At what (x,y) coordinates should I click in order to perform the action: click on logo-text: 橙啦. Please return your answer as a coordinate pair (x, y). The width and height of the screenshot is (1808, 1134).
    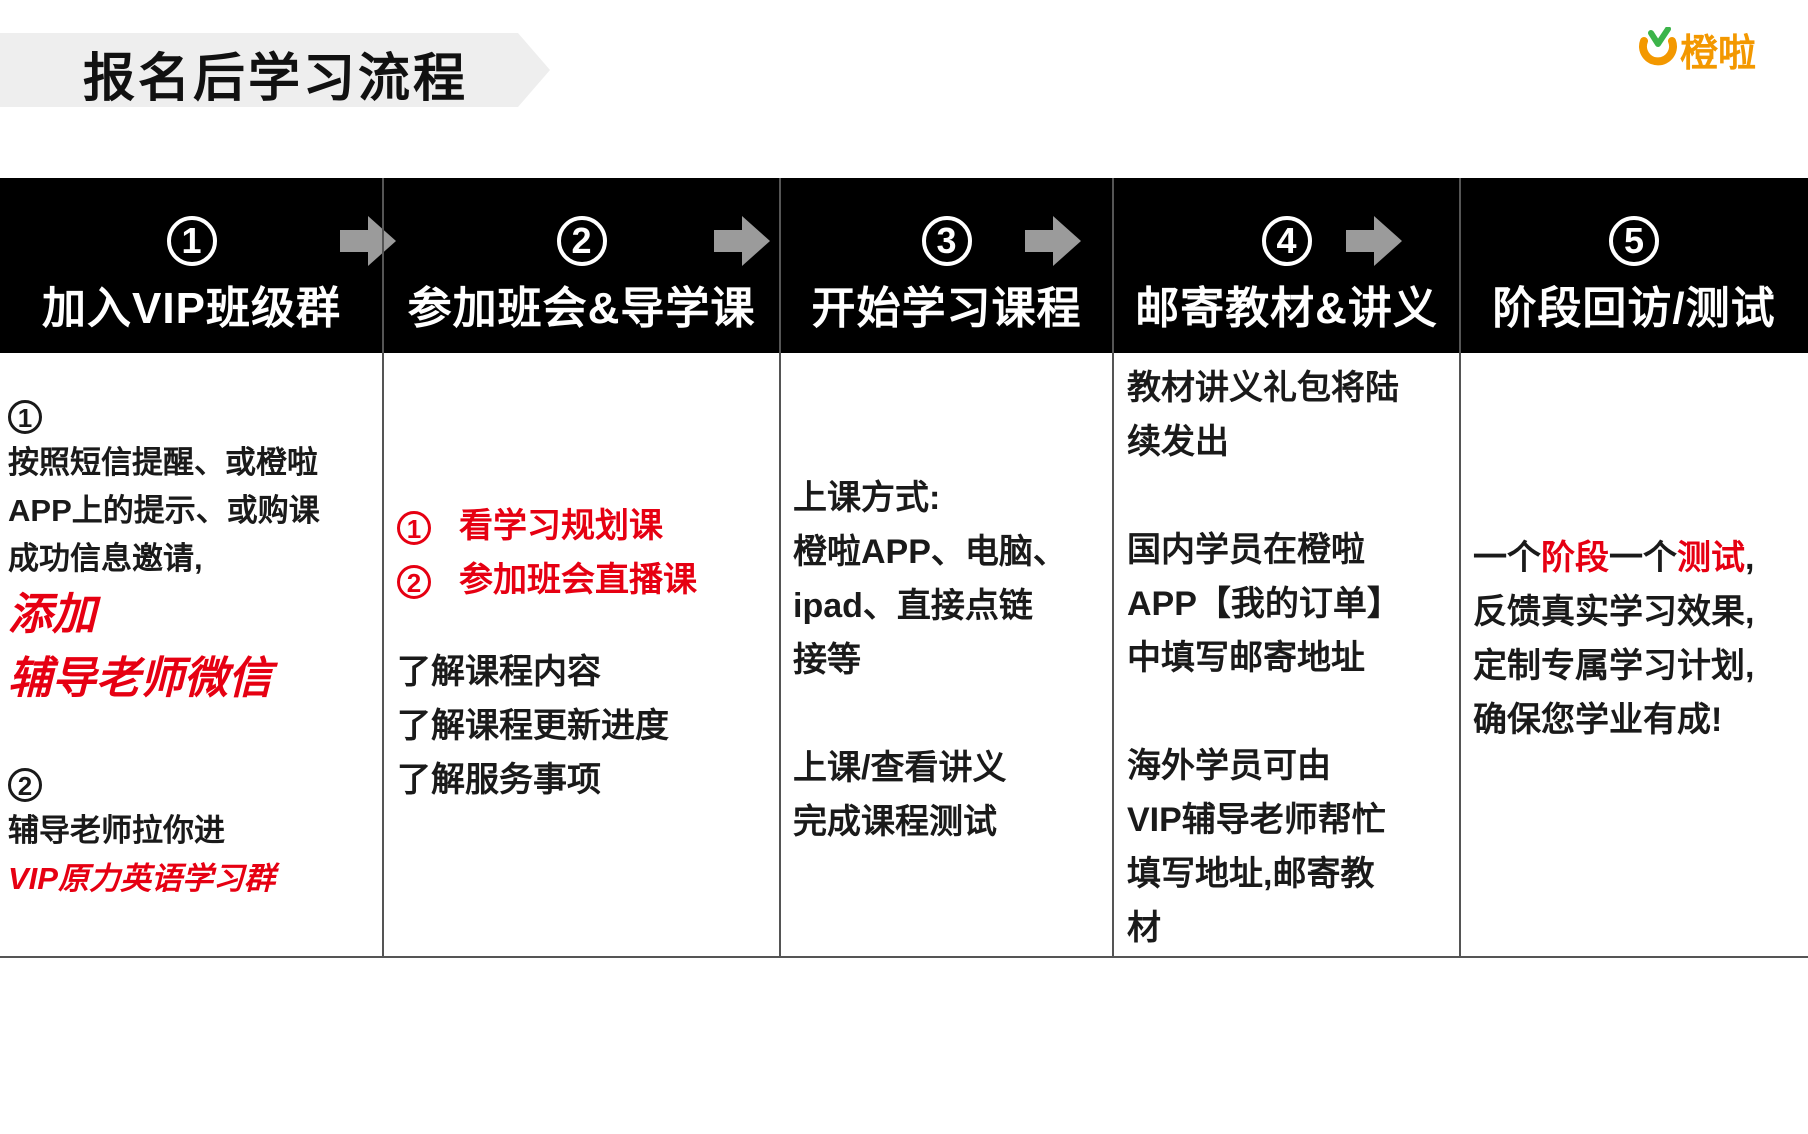
    Looking at the image, I should click on (1718, 53).